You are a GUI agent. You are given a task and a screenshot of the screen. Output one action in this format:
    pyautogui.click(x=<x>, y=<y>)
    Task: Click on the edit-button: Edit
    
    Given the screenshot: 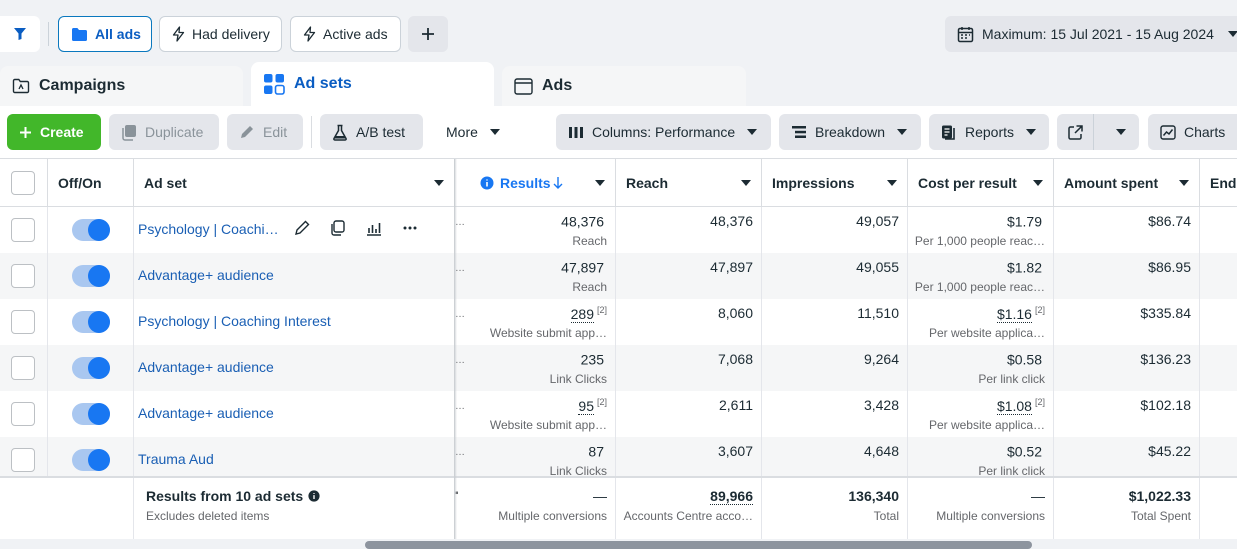 What is the action you would take?
    pyautogui.click(x=265, y=132)
    